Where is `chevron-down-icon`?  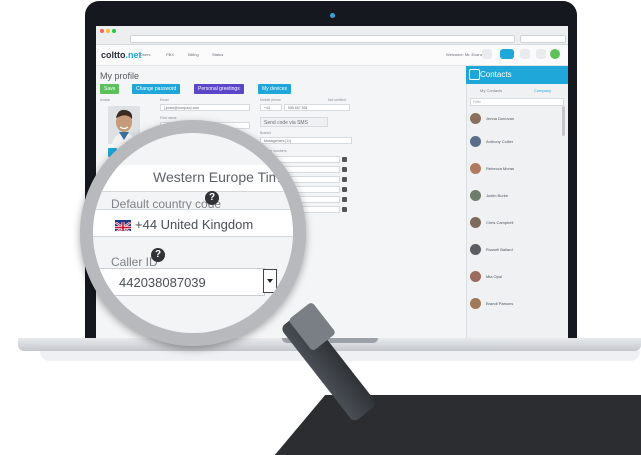
chevron-down-icon is located at coordinates (270, 281).